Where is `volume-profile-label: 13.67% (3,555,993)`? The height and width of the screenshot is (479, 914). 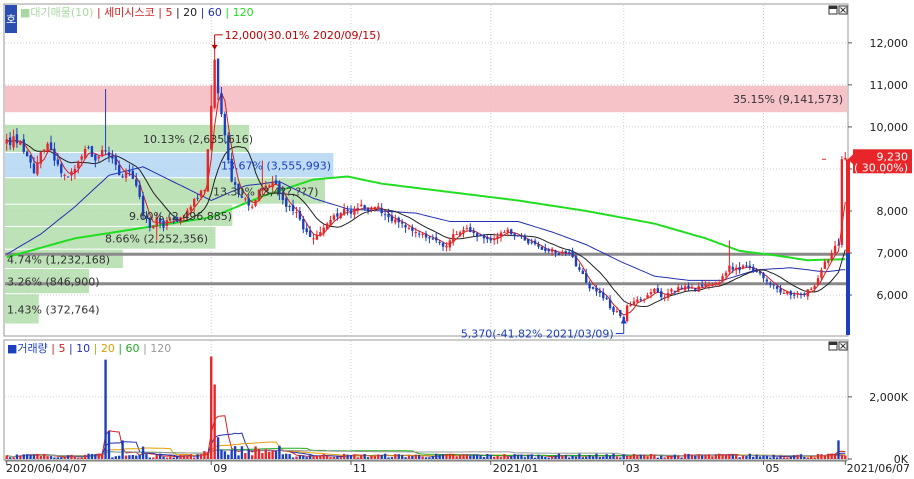 volume-profile-label: 13.67% (3,555,993) is located at coordinates (276, 166).